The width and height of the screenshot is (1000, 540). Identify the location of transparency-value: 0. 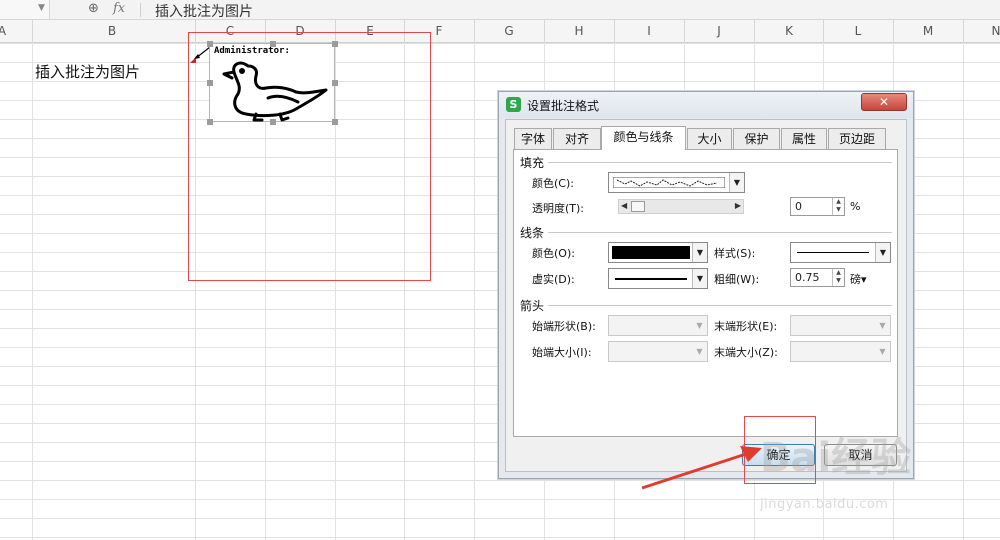
(798, 206).